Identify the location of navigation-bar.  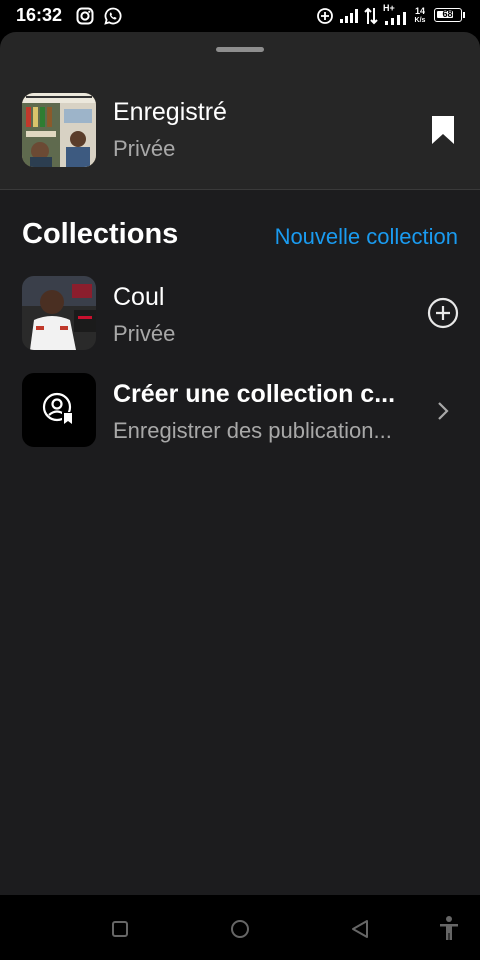
(240, 927).